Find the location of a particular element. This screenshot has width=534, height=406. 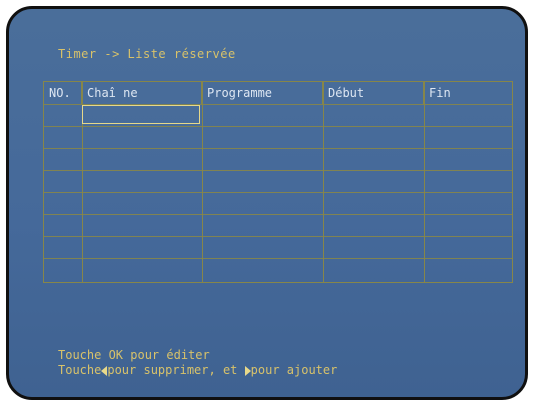

column-header-program: Programme is located at coordinates (262, 93).